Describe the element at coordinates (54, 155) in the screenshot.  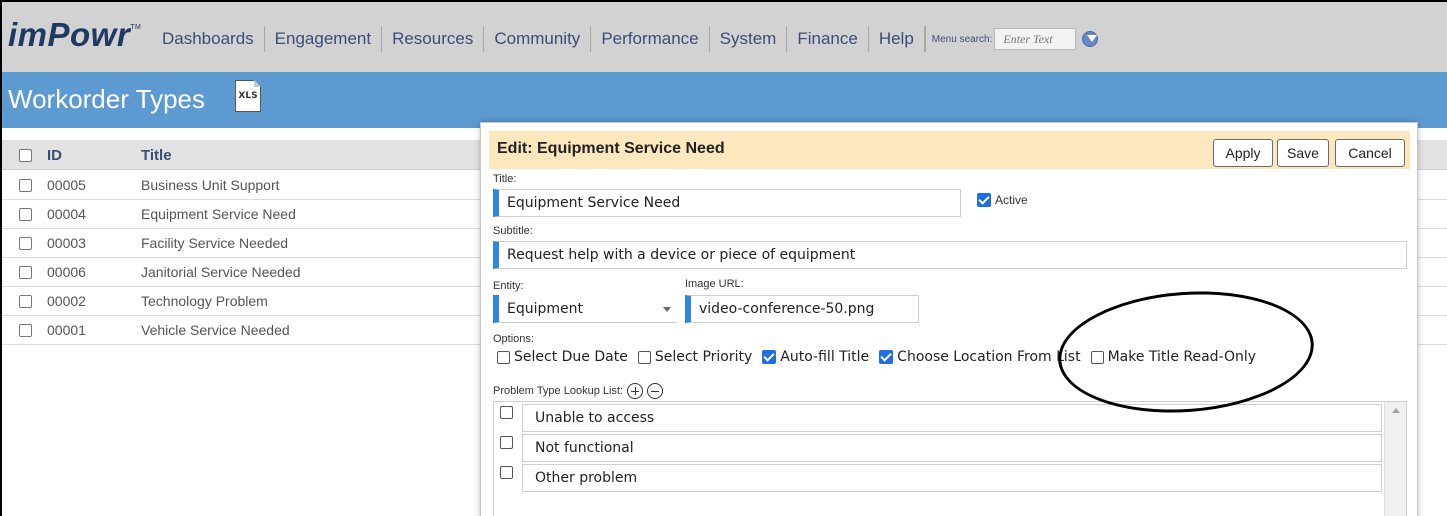
I see `column-header-id: ID` at that location.